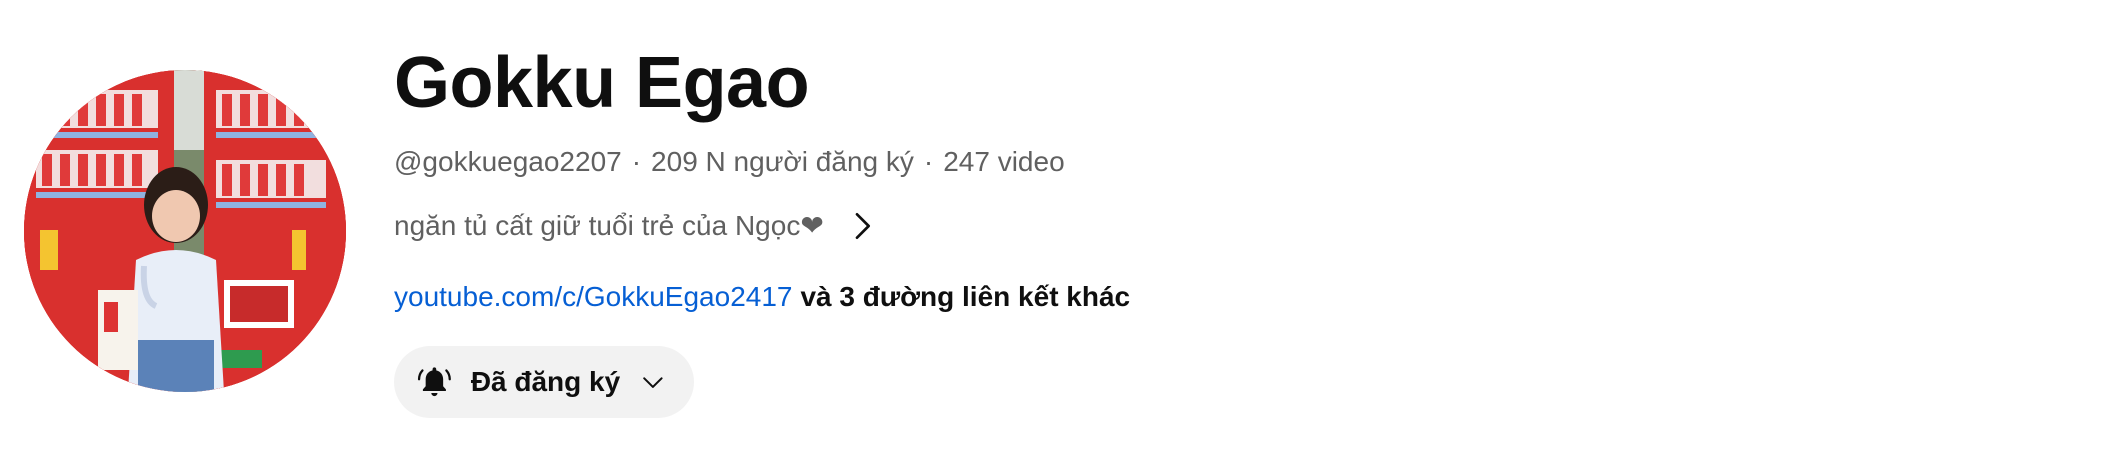  I want to click on bell-icon, so click(434, 382).